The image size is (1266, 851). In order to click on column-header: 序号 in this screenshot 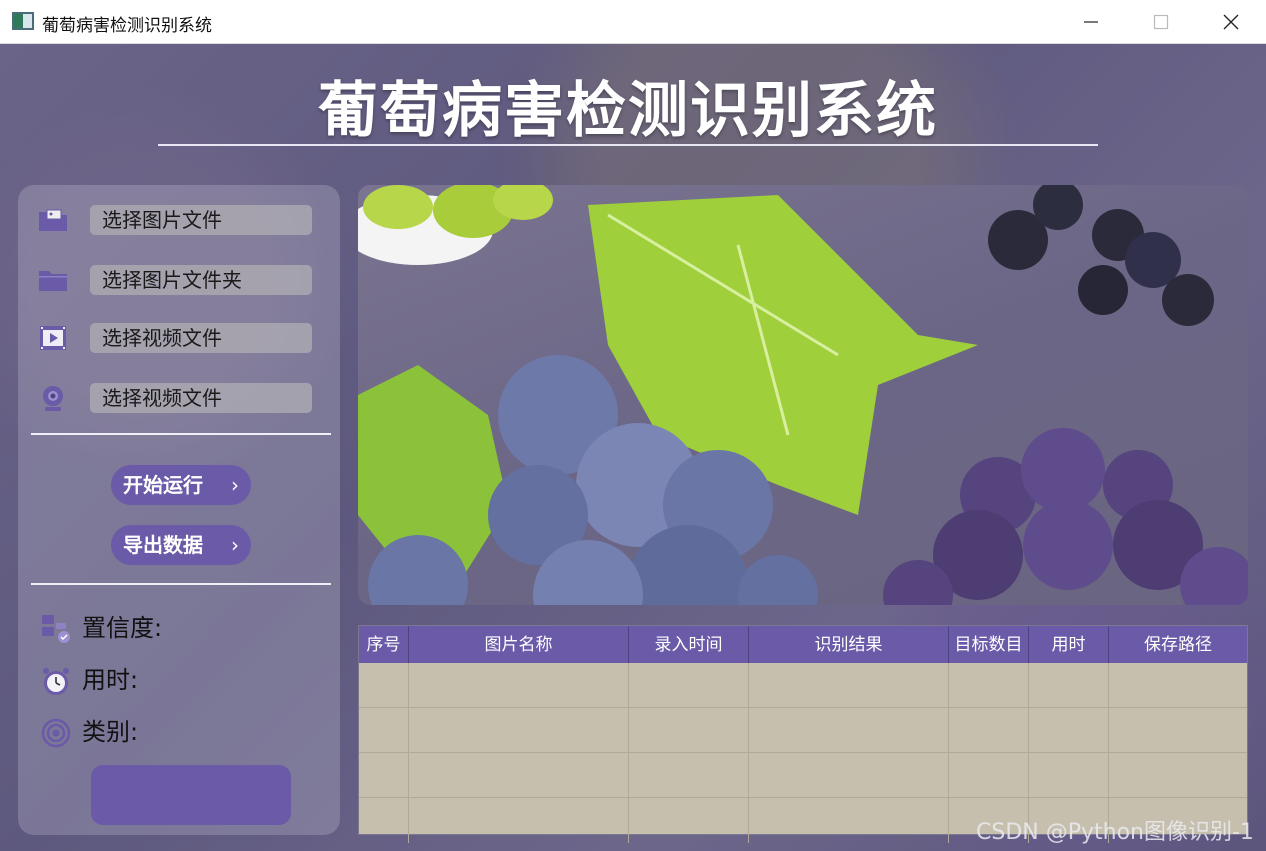, I will do `click(384, 644)`.